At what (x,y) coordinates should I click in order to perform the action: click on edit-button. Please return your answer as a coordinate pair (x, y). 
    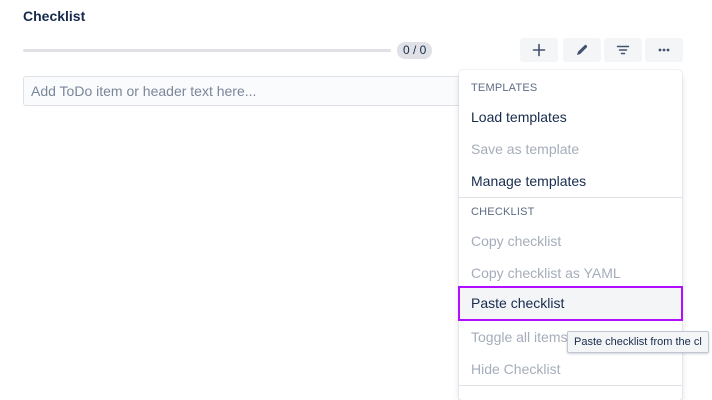
    Looking at the image, I should click on (582, 50).